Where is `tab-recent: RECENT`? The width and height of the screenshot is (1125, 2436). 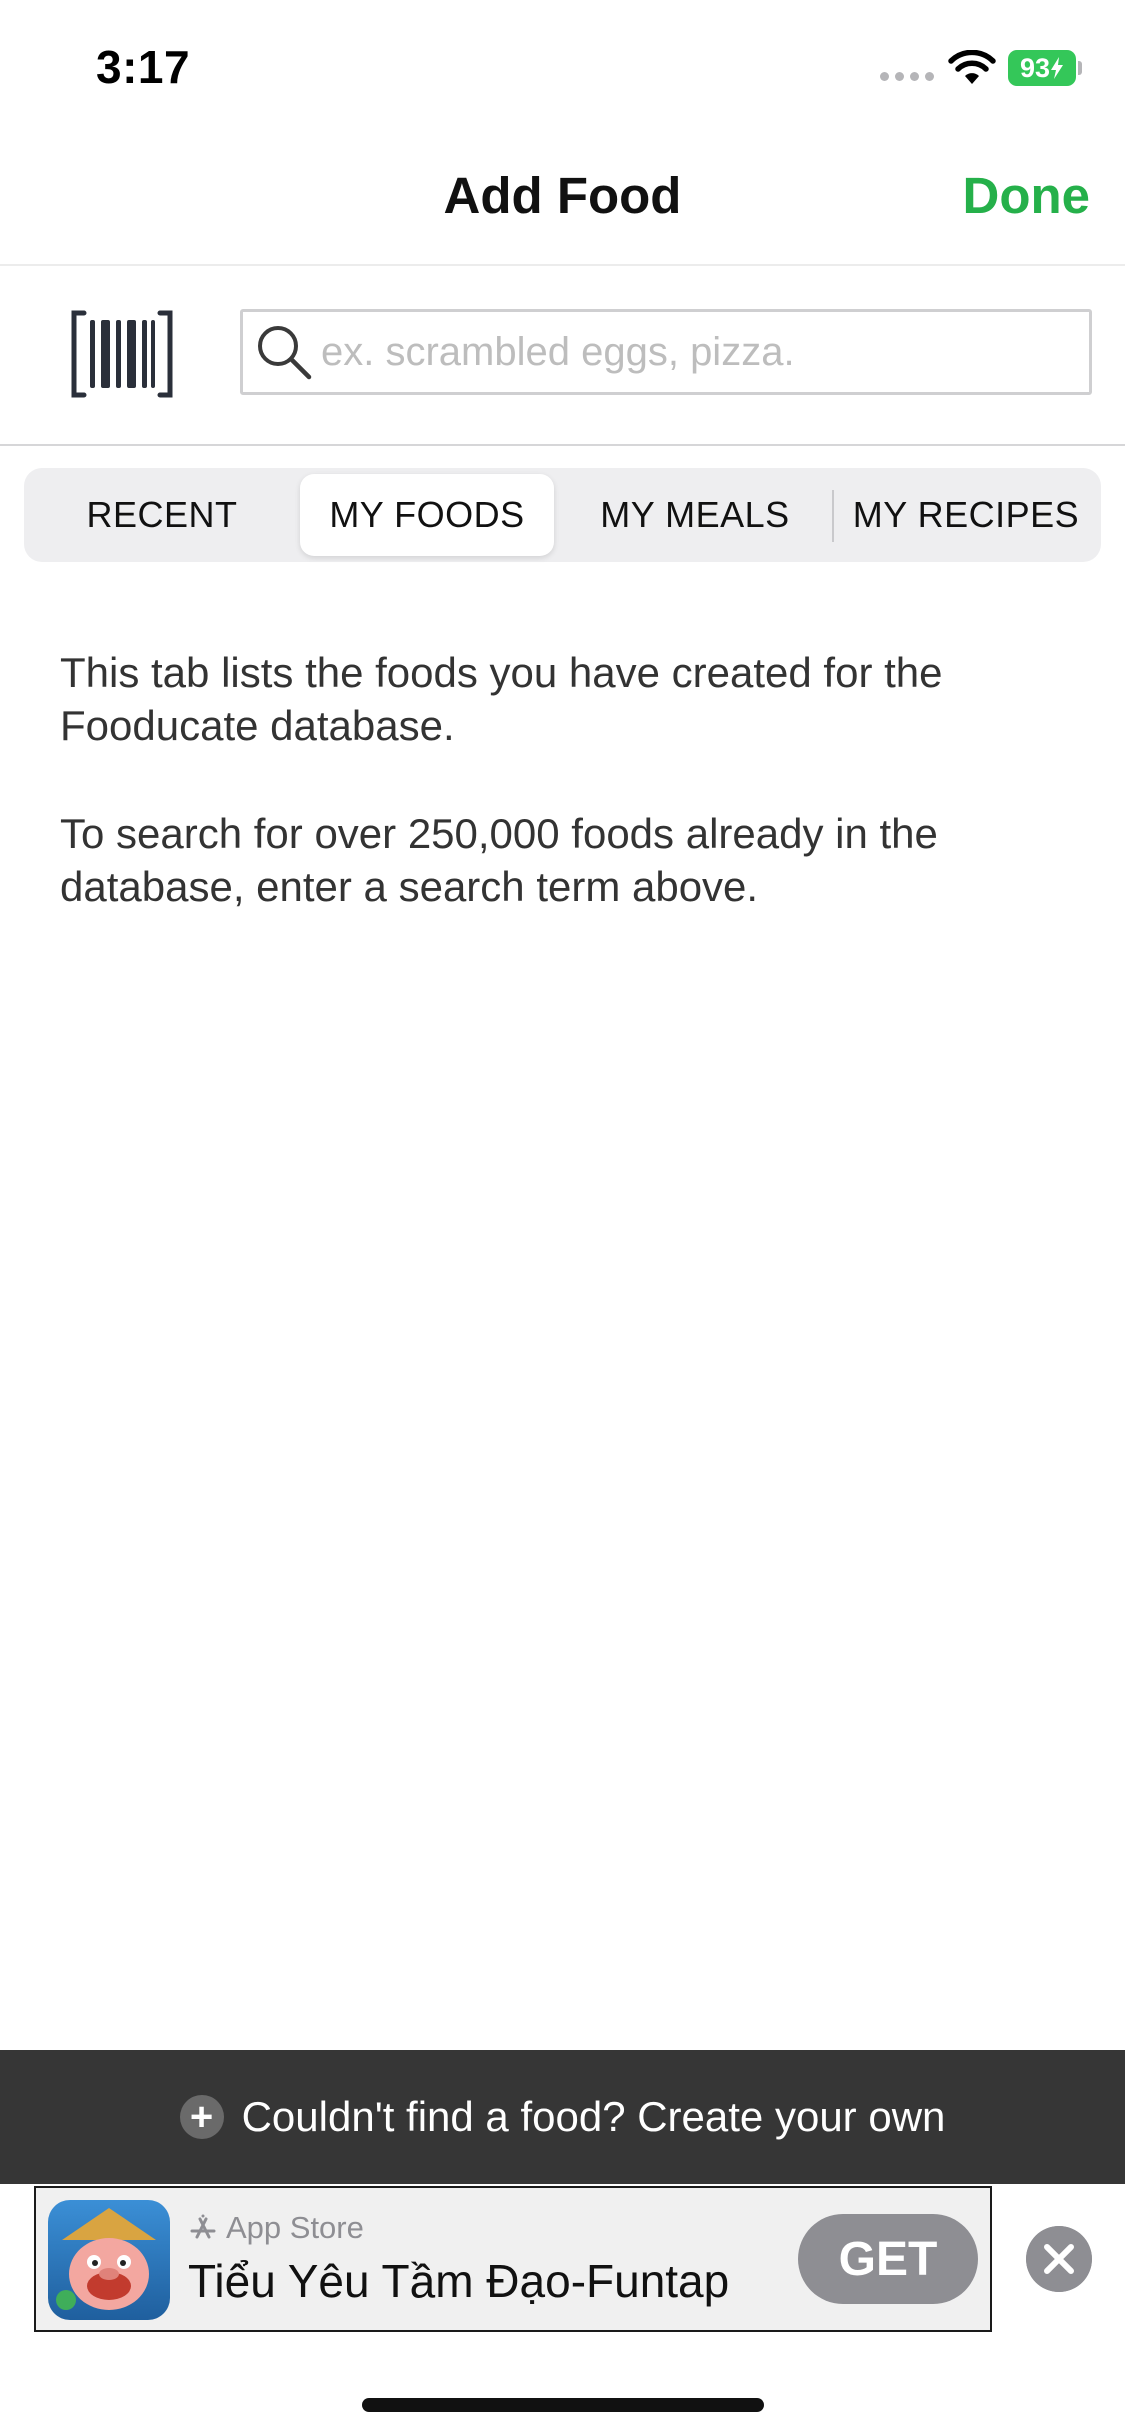
tab-recent: RECENT is located at coordinates (162, 515).